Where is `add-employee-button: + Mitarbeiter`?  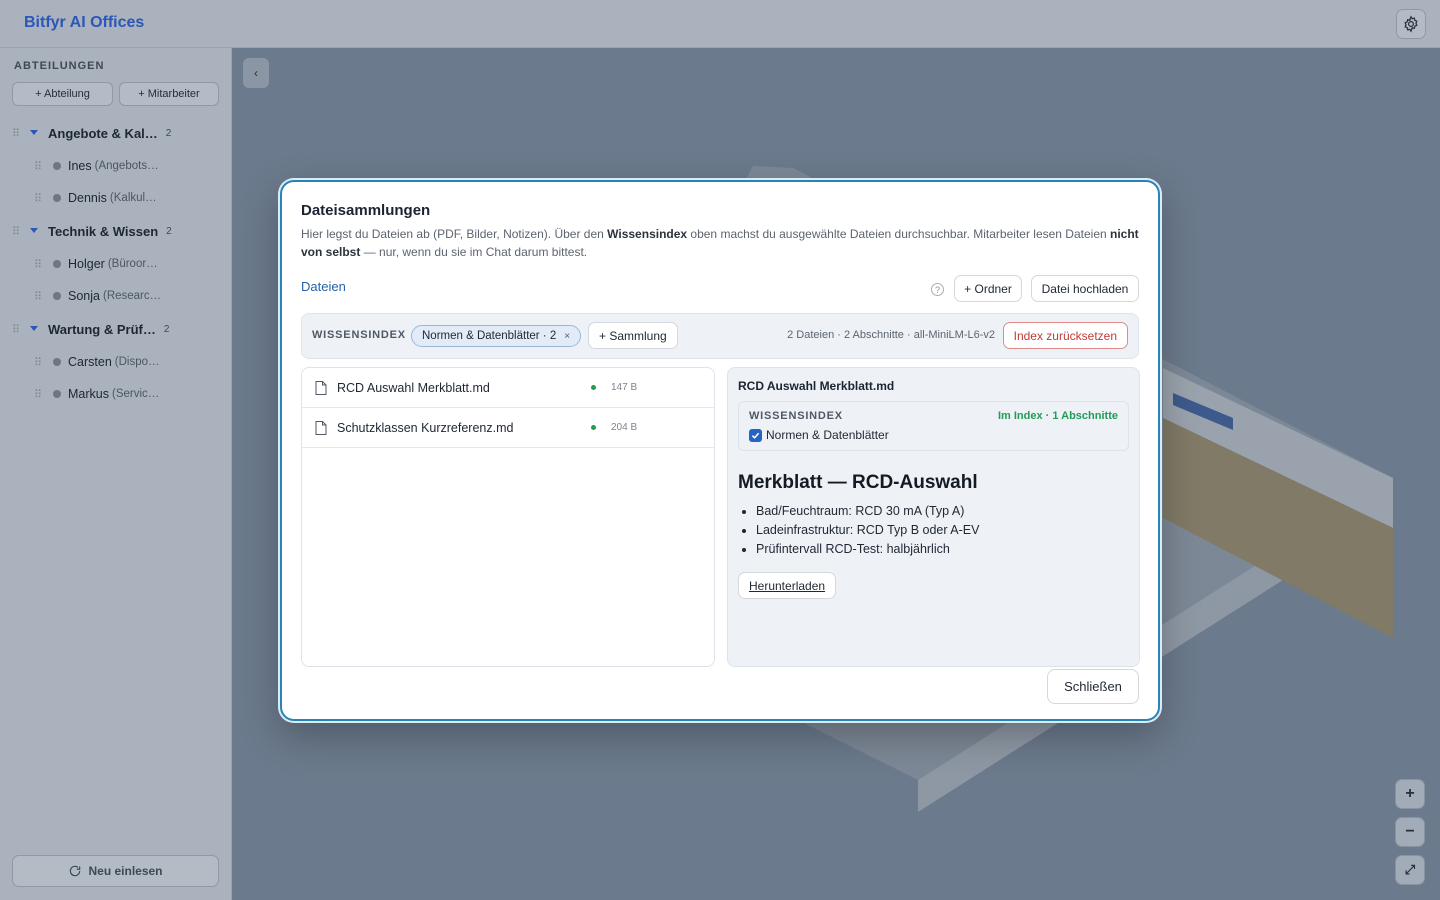
add-employee-button: + Mitarbeiter is located at coordinates (169, 94).